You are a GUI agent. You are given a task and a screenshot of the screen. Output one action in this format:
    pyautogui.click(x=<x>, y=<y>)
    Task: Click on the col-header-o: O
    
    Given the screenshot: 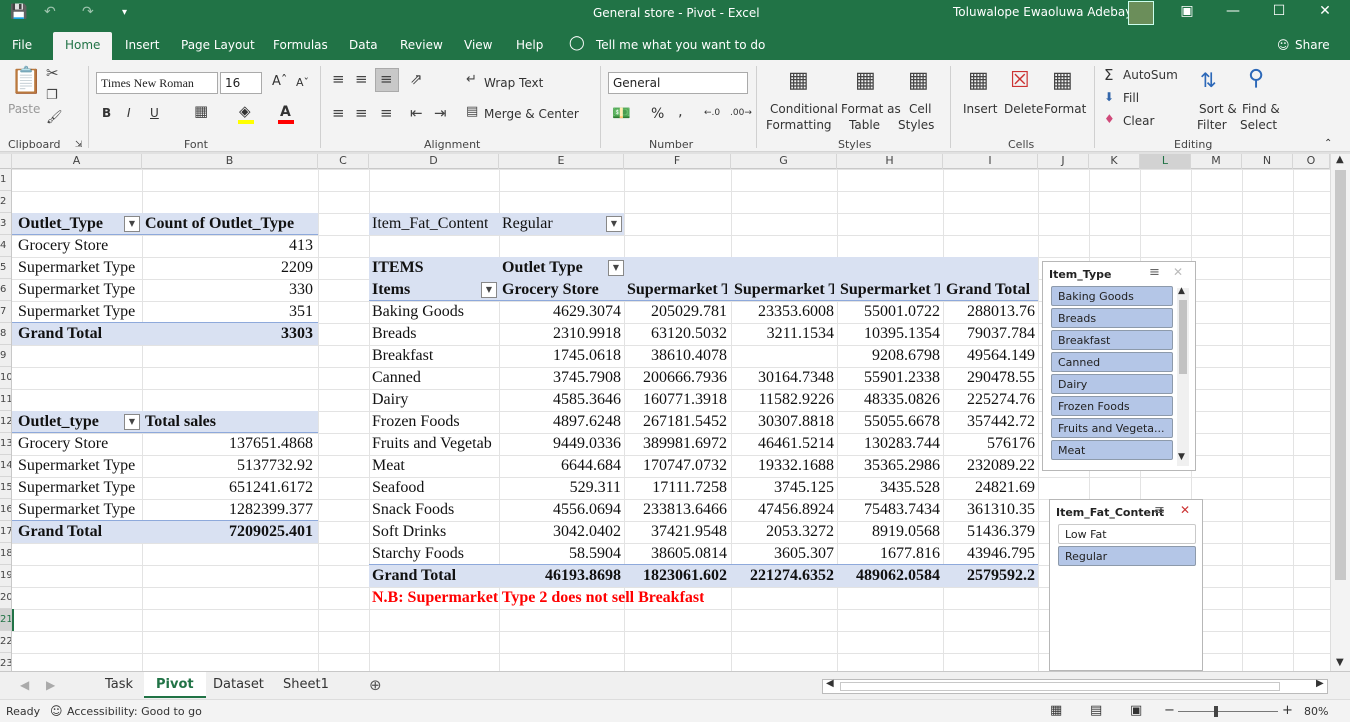 What is the action you would take?
    pyautogui.click(x=1311, y=161)
    